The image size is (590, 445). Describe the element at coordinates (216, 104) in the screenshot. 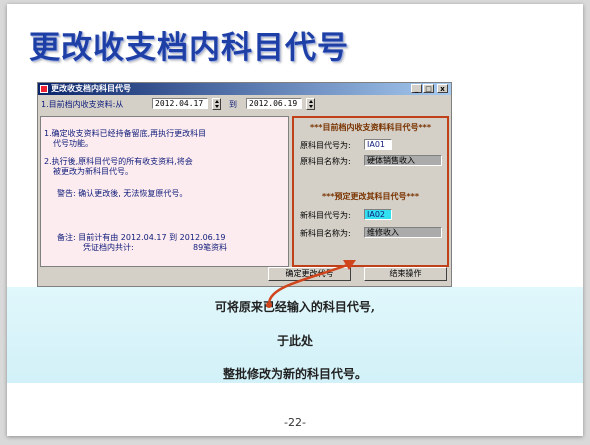

I see `date-from-spinner` at that location.